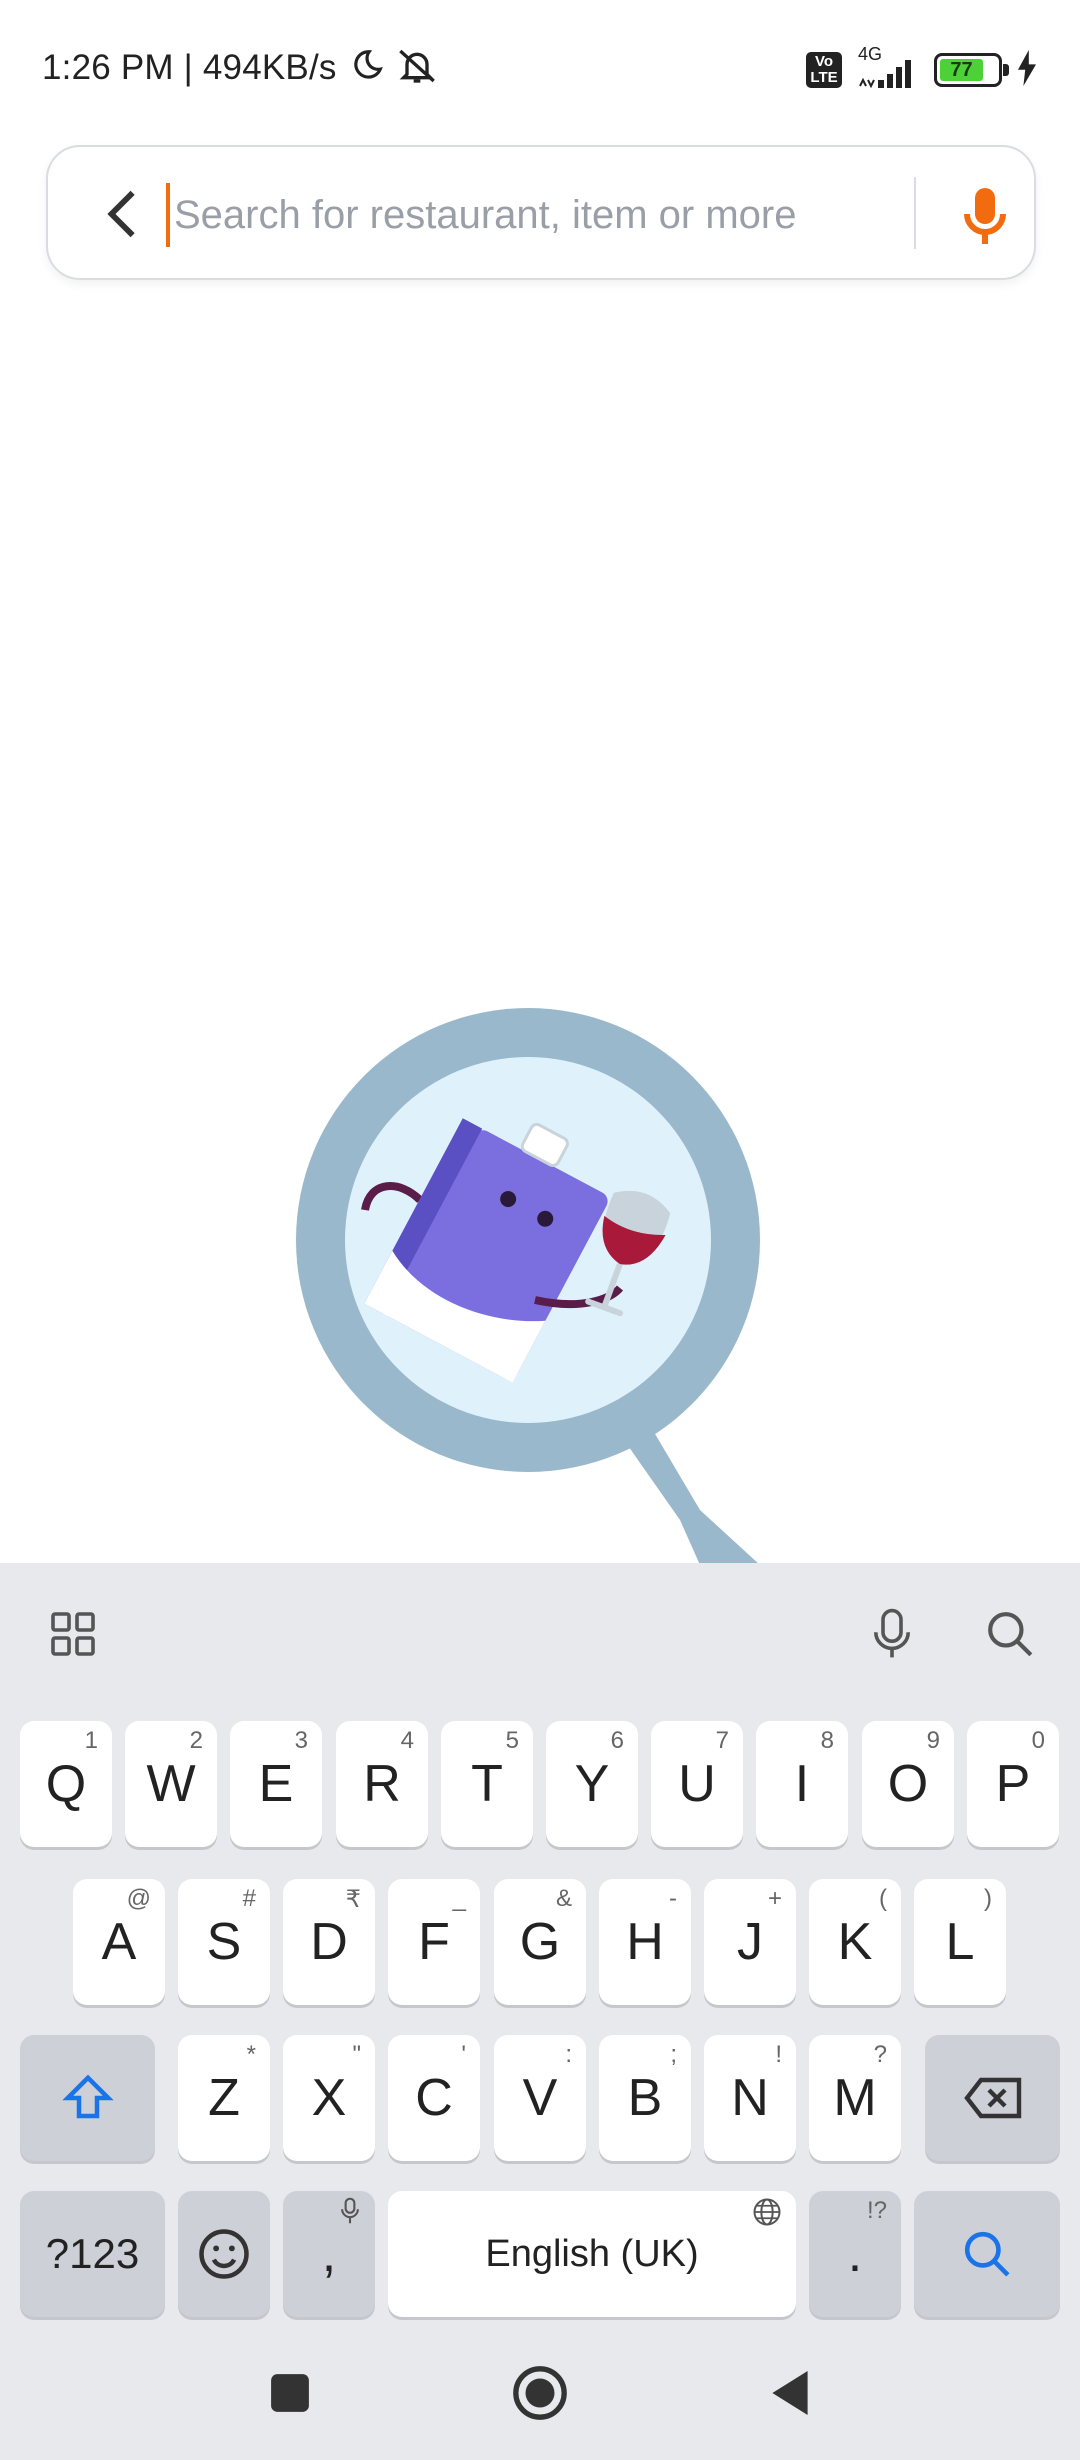 The image size is (1080, 2460). What do you see at coordinates (382, 1784) in the screenshot?
I see `key-r: R4` at bounding box center [382, 1784].